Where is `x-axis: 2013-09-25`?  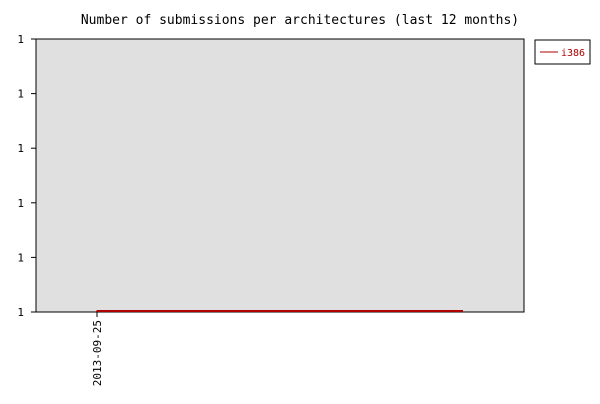 x-axis: 2013-09-25 is located at coordinates (97, 349).